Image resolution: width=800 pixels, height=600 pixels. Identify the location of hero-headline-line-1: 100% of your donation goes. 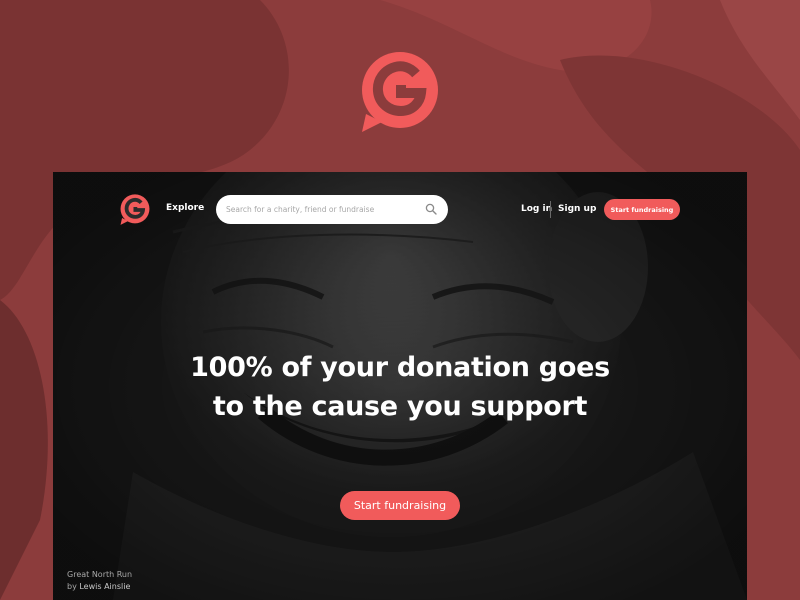
(400, 367).